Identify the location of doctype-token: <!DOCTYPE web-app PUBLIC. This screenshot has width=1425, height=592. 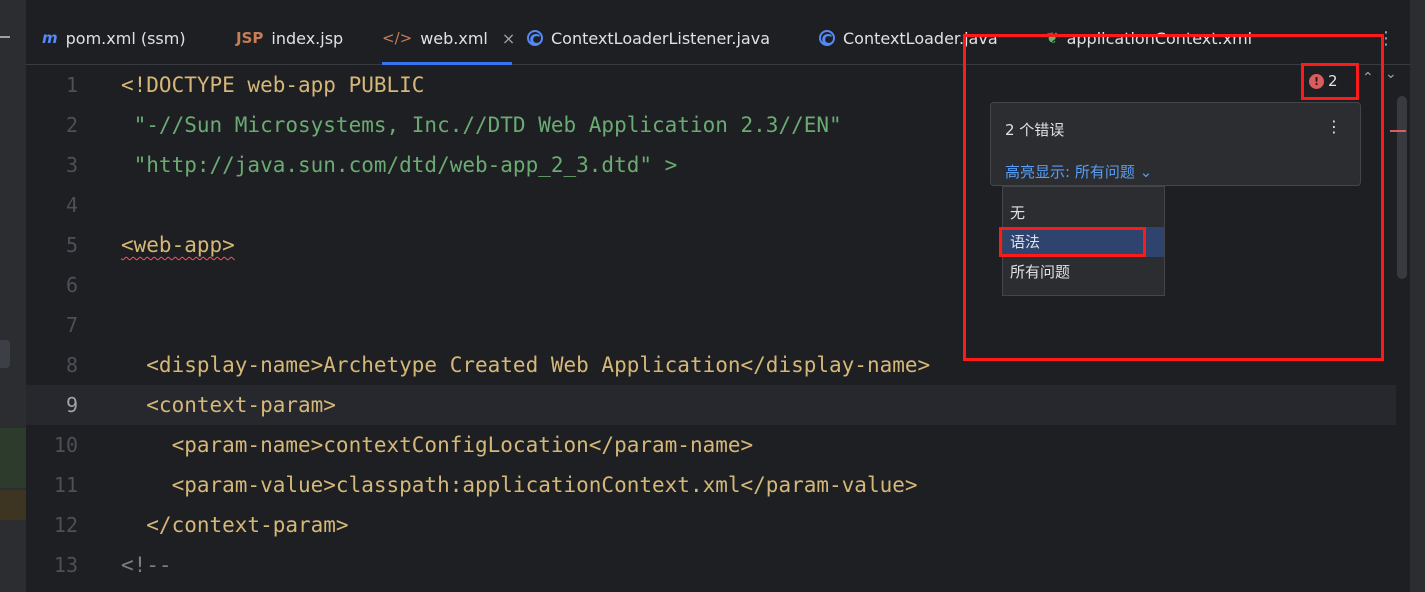
(273, 85).